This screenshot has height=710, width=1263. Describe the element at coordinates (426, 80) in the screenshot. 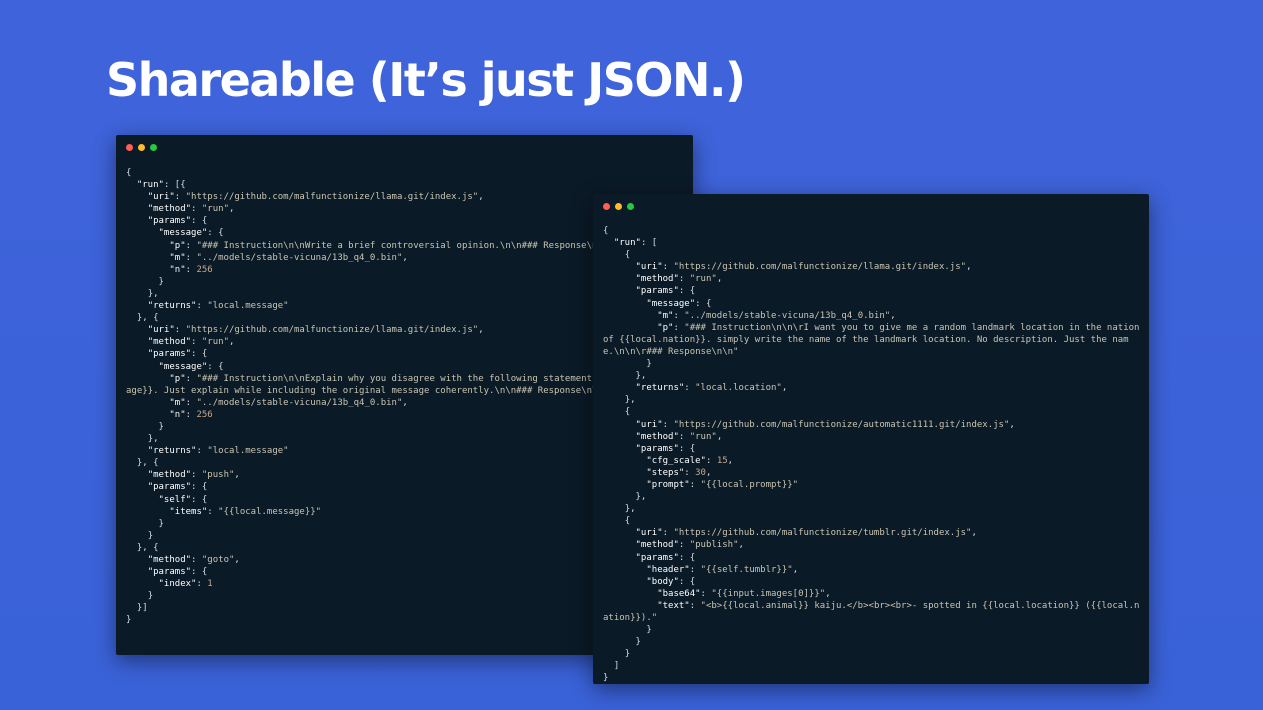

I see `slide-title: Shareable (It’s just JSON.)` at that location.